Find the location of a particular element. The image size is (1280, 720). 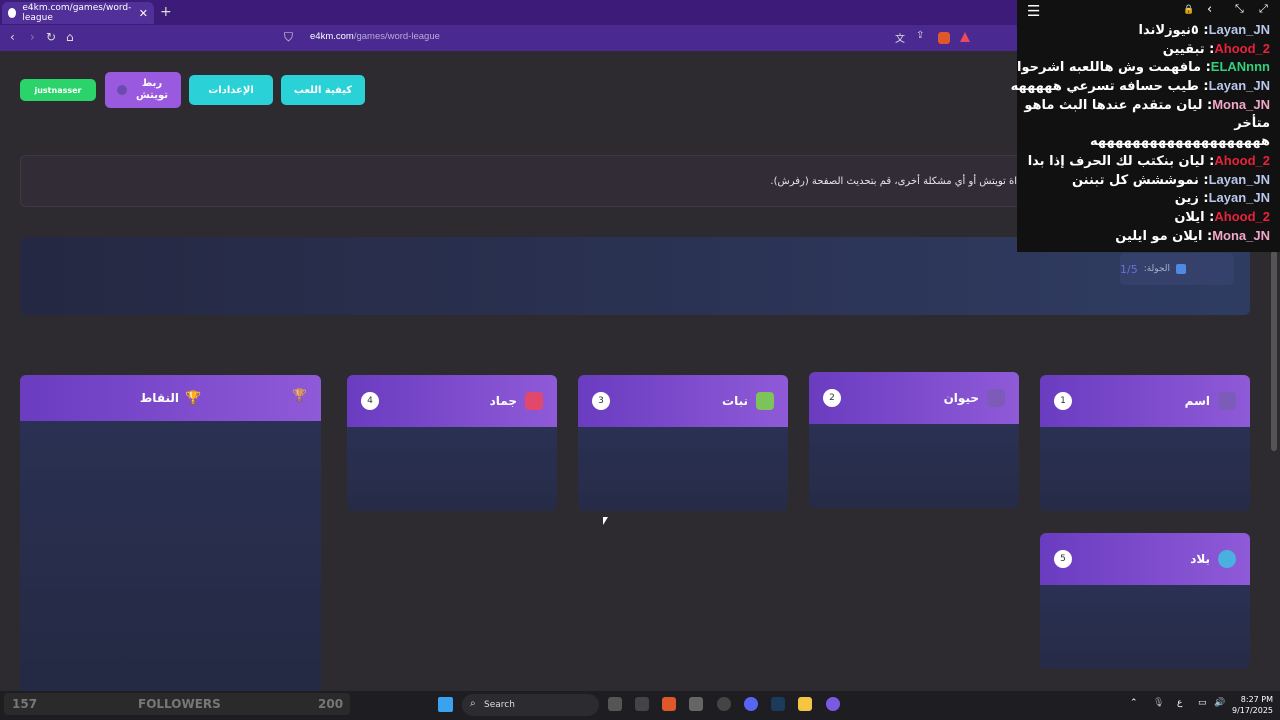

user-badge-label: justnasser is located at coordinates (58, 90).